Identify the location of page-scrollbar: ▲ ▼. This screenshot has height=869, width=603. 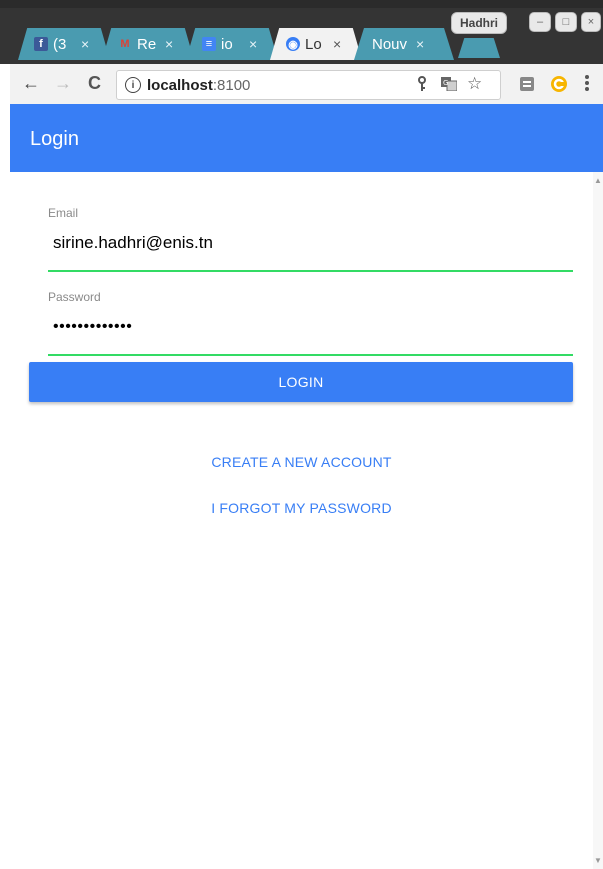
(598, 520).